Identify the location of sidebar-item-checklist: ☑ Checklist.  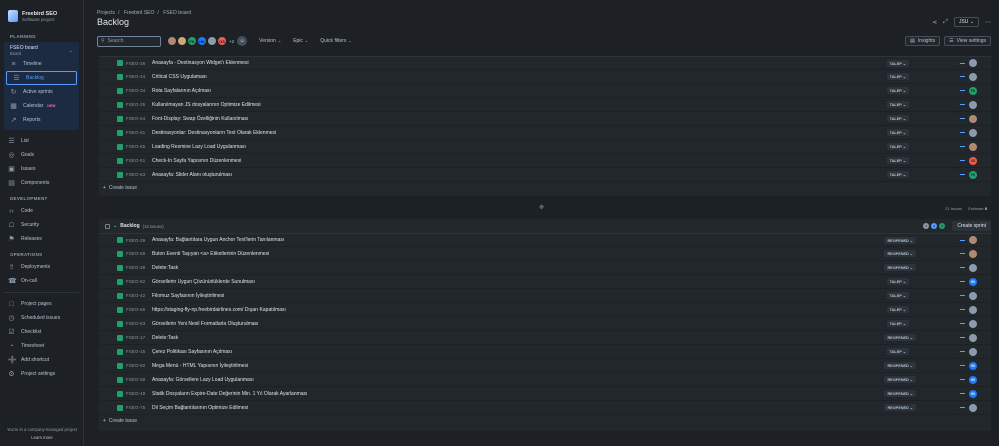
(41, 332).